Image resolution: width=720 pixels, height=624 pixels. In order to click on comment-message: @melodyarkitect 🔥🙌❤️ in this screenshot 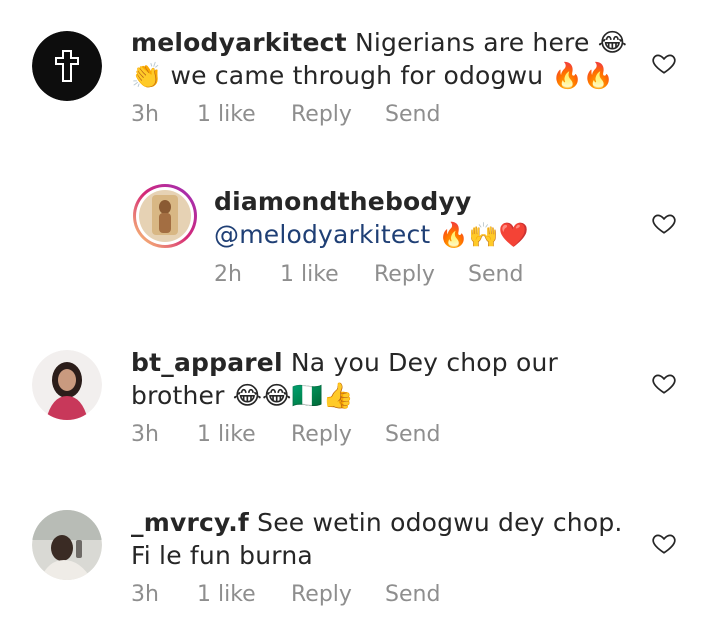, I will do `click(371, 235)`.